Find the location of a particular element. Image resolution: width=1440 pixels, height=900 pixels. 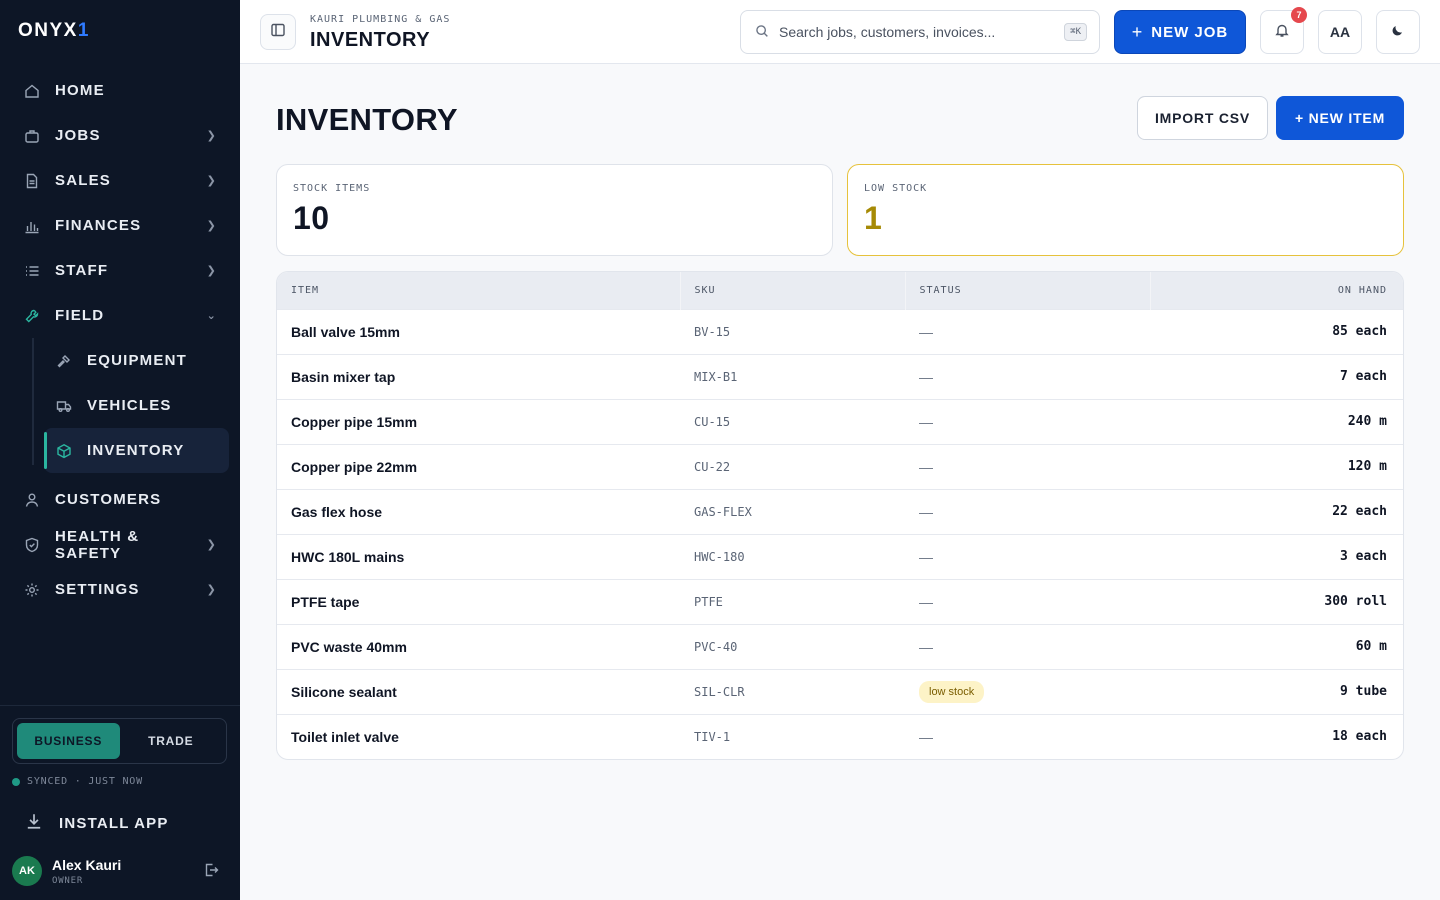

theme-toggle-button is located at coordinates (1398, 32).